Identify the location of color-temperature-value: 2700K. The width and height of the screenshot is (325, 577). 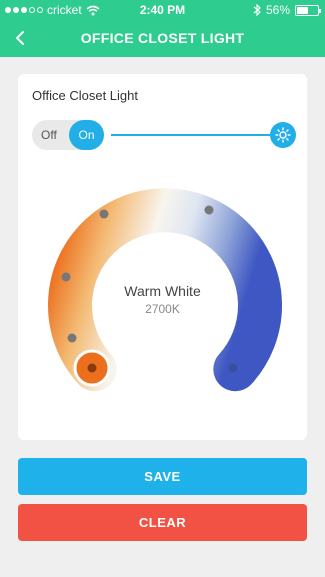
(162, 309).